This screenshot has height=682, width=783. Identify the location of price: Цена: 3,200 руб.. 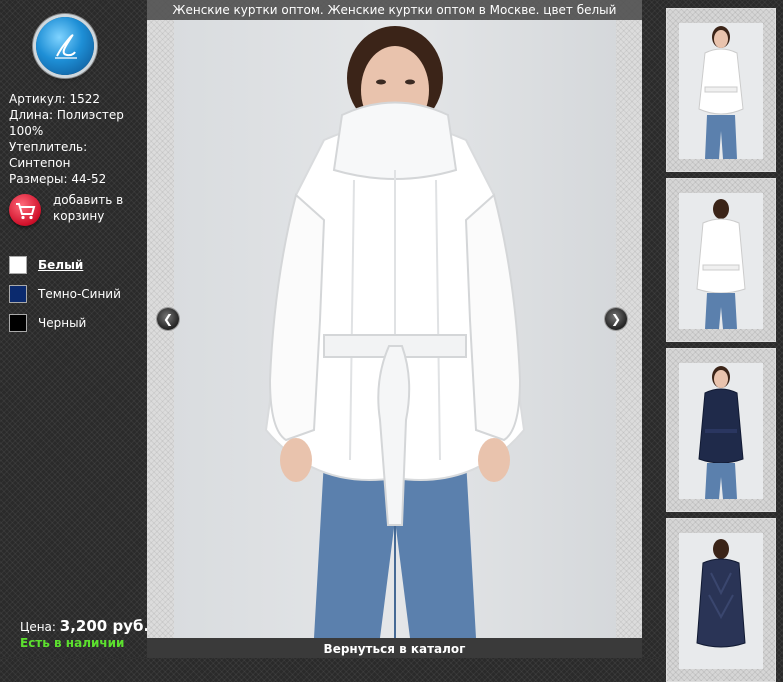
(84, 626).